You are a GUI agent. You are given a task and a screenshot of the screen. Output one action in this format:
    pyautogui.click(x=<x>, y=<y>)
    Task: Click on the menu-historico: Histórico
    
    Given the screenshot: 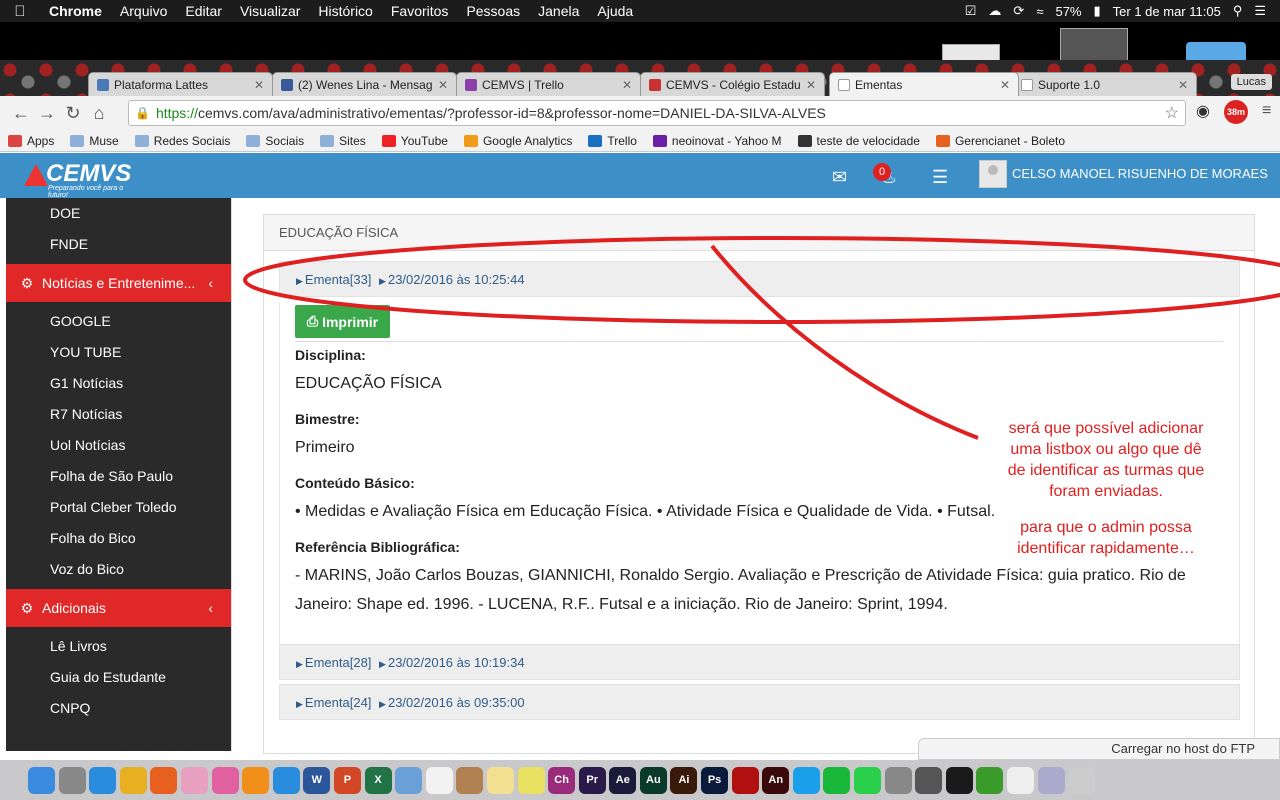 What is the action you would take?
    pyautogui.click(x=345, y=11)
    